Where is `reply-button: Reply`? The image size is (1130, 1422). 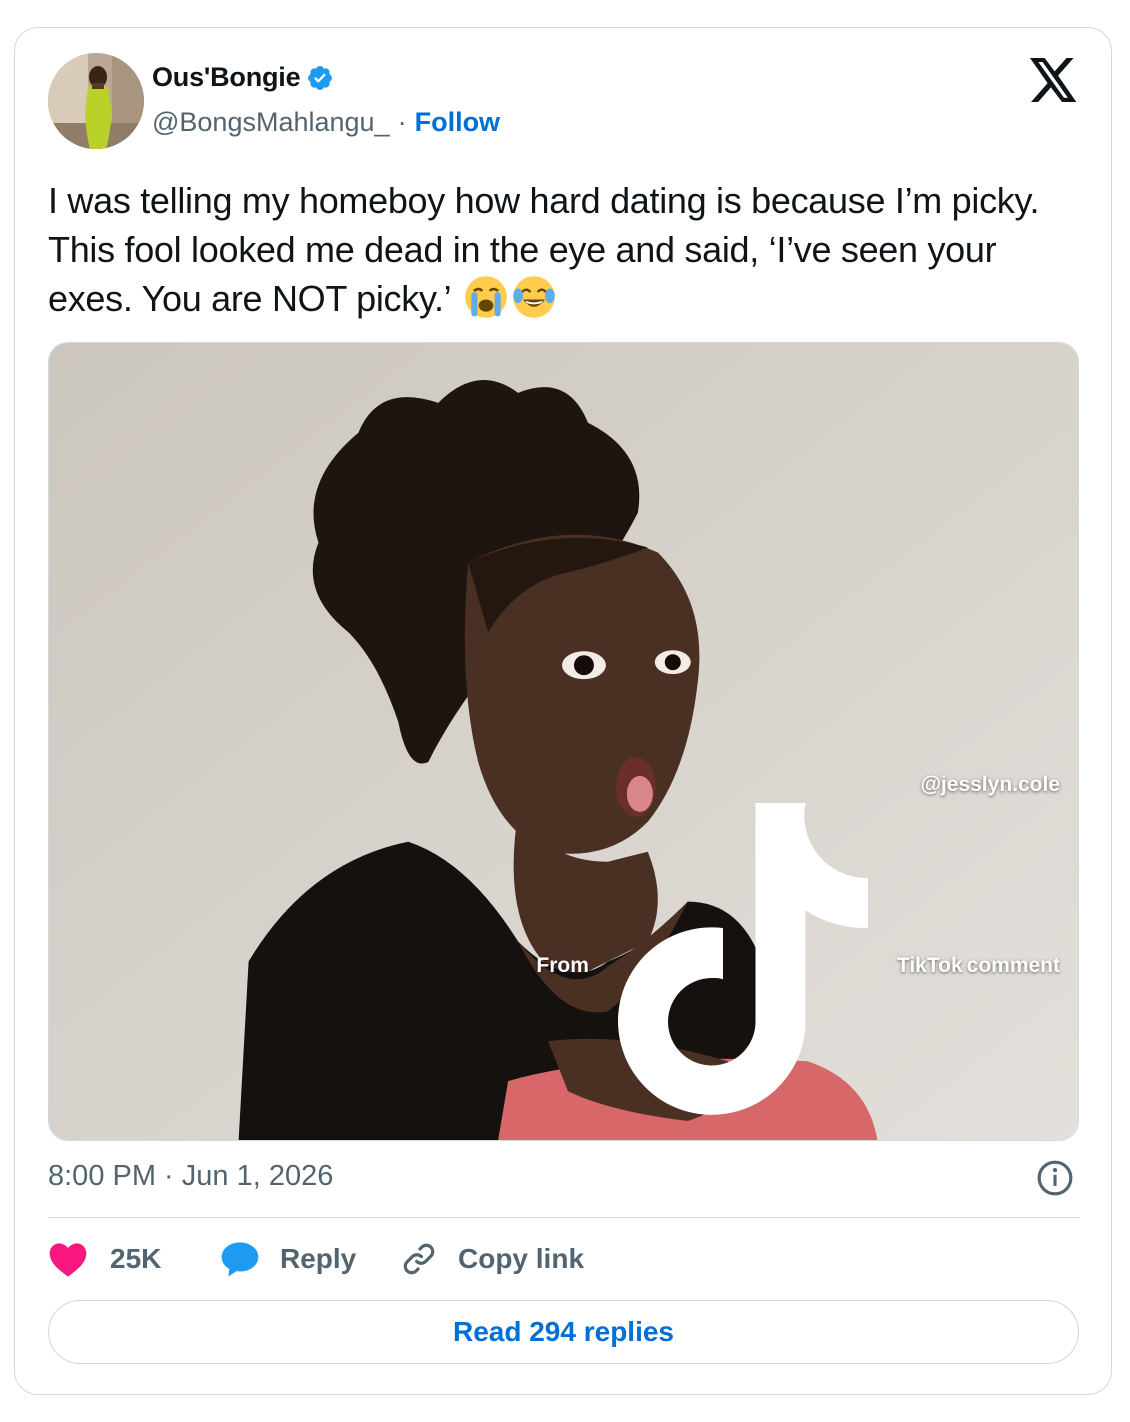
reply-button: Reply is located at coordinates (310, 1259).